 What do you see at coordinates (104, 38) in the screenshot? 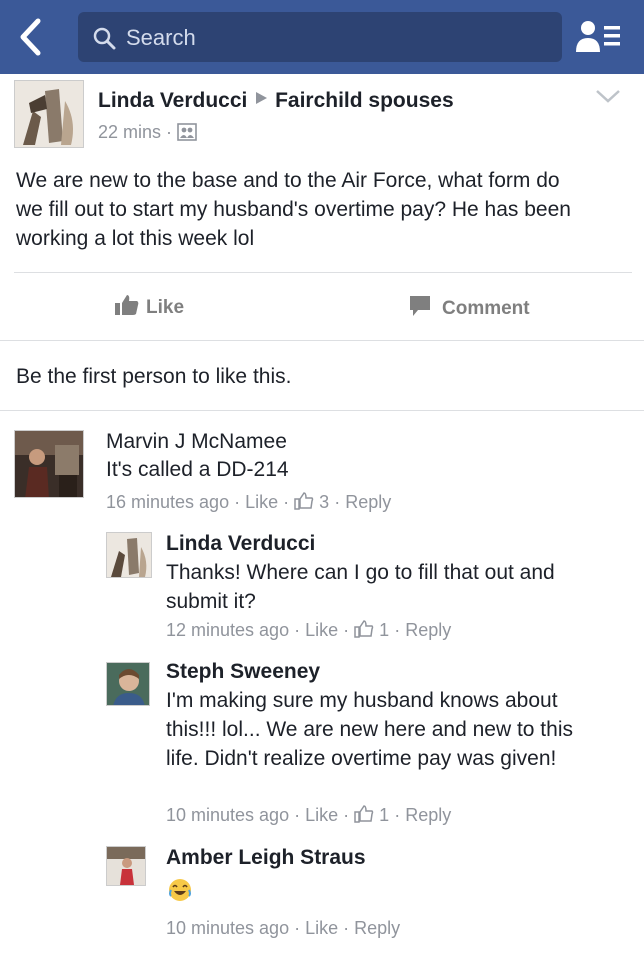
I see `search-icon` at bounding box center [104, 38].